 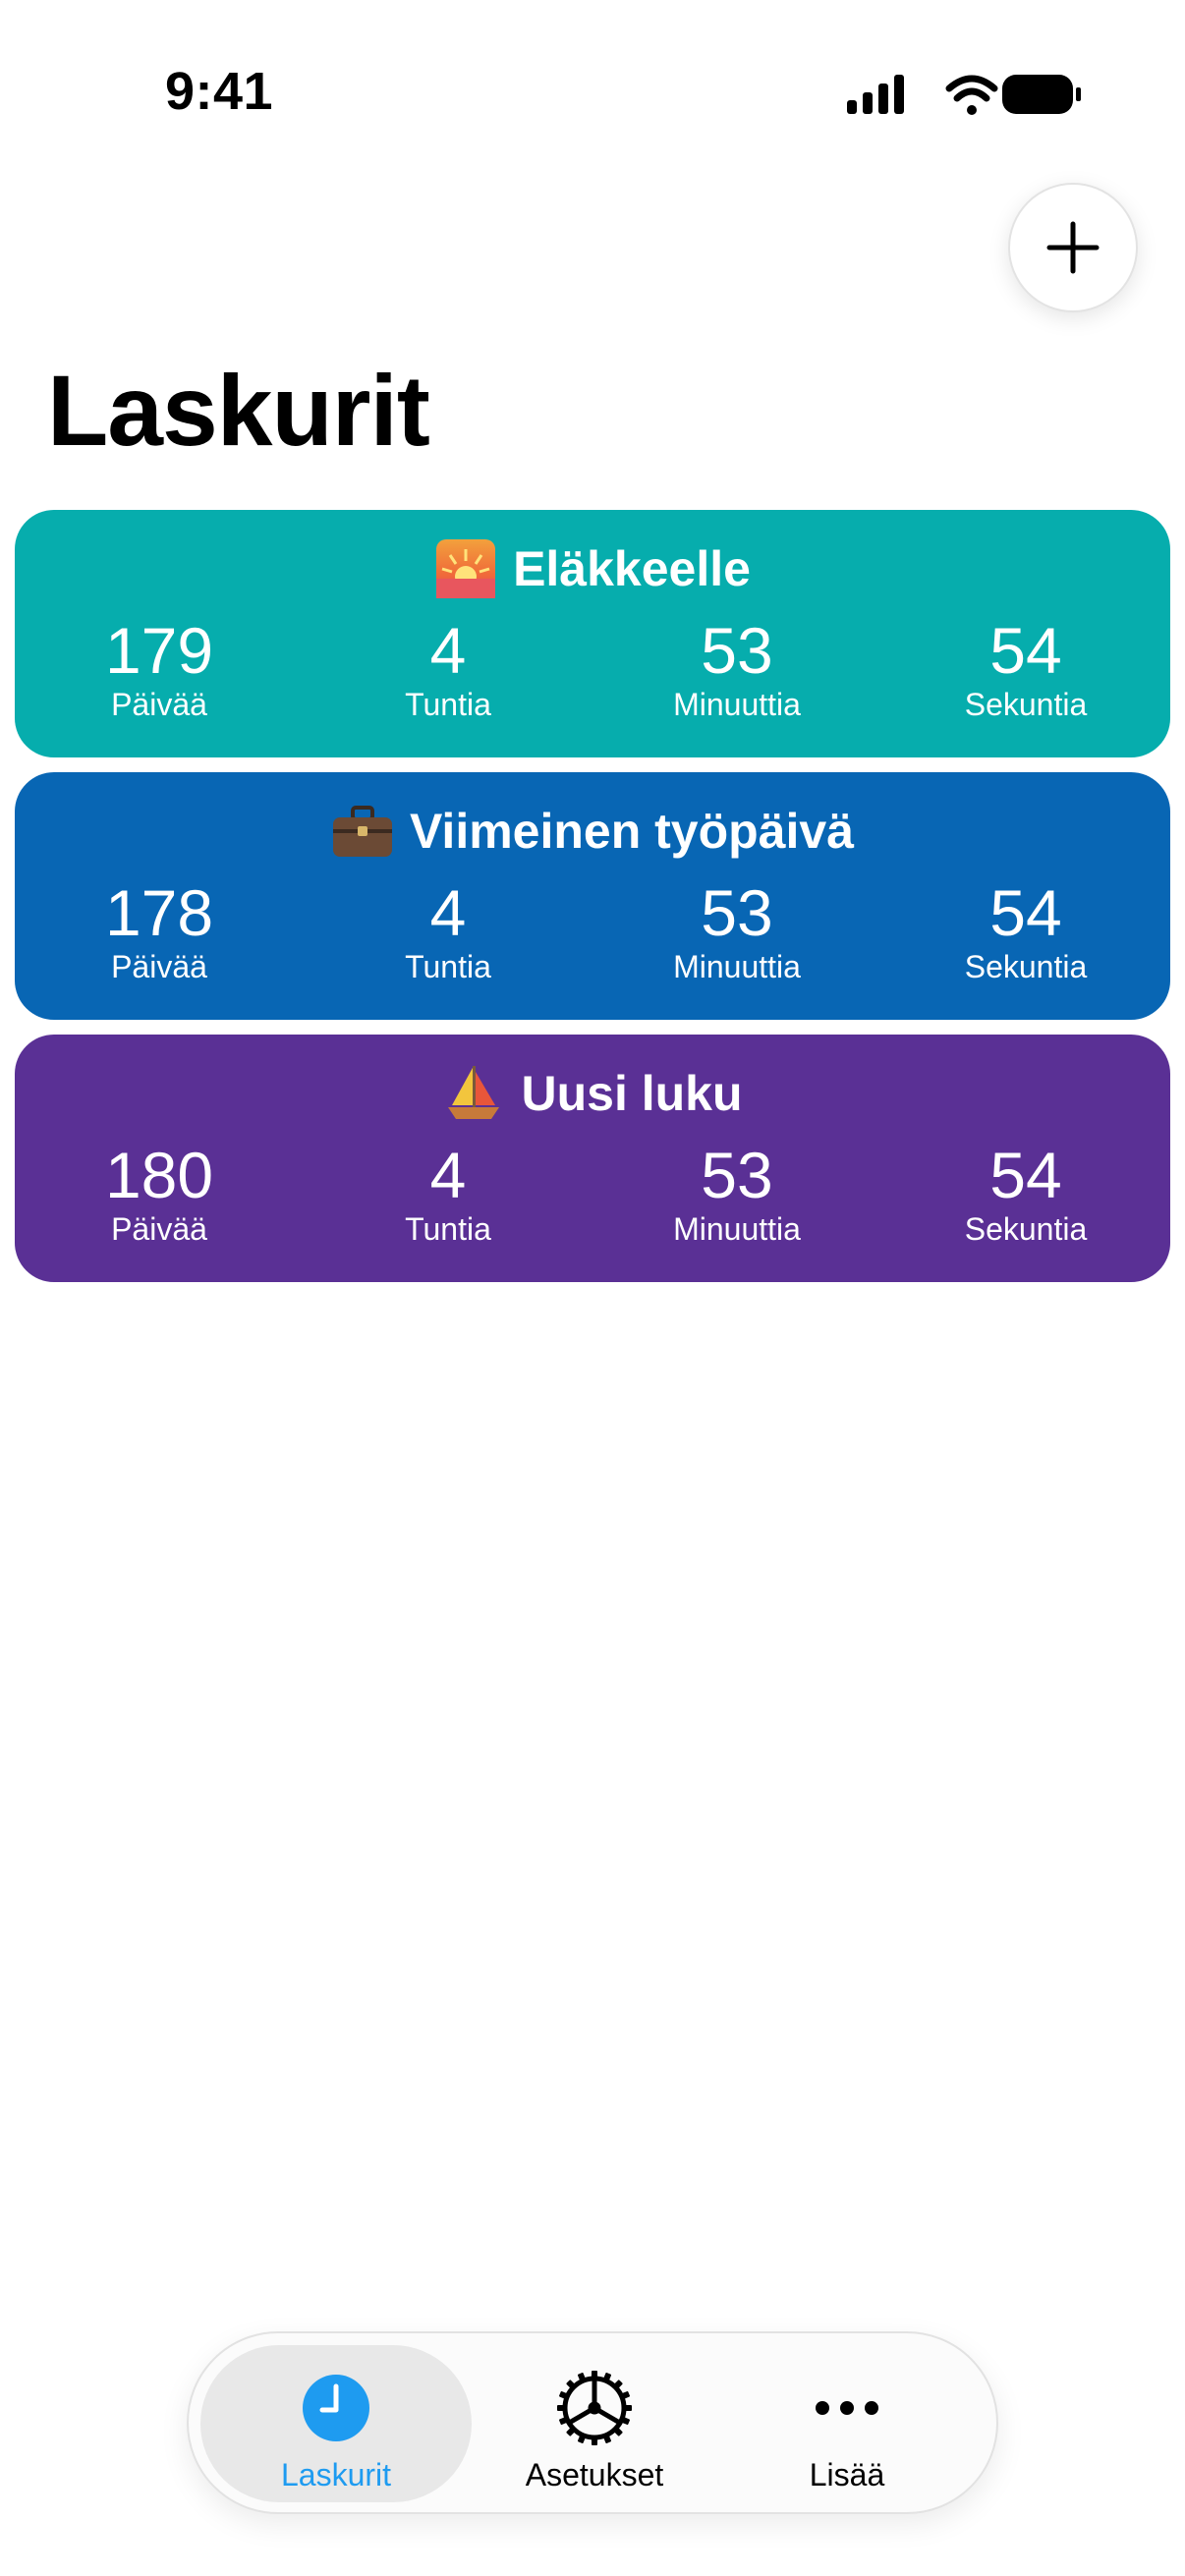 I want to click on unit-days: 179 Päivää, so click(x=160, y=669).